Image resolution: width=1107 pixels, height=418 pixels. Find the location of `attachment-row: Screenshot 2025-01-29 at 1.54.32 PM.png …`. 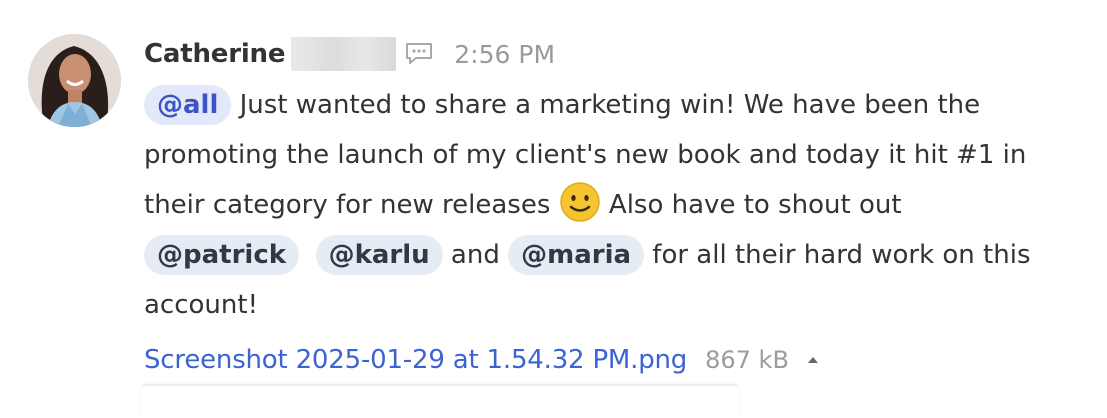

attachment-row: Screenshot 2025-01-29 at 1.54.32 PM.png … is located at coordinates (481, 360).